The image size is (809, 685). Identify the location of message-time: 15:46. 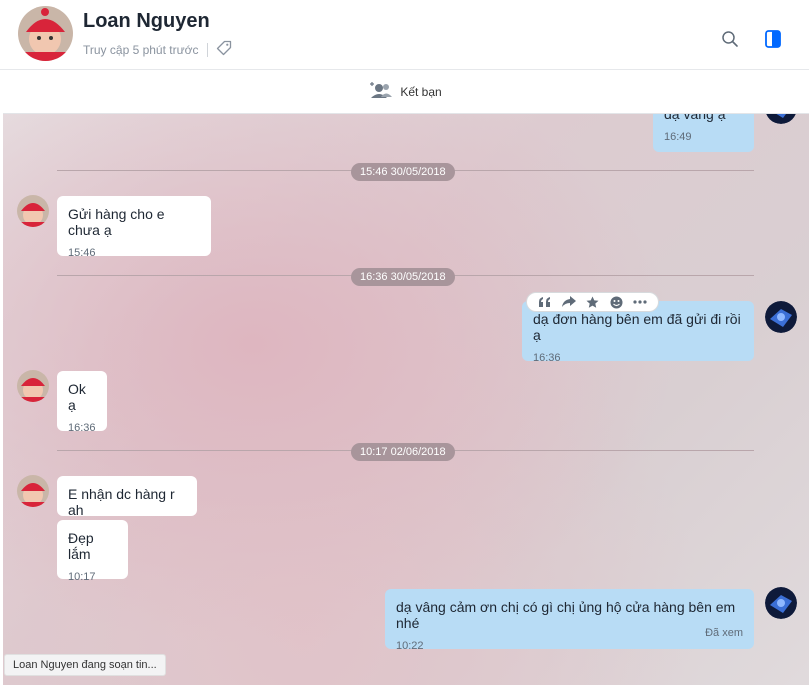
(82, 253).